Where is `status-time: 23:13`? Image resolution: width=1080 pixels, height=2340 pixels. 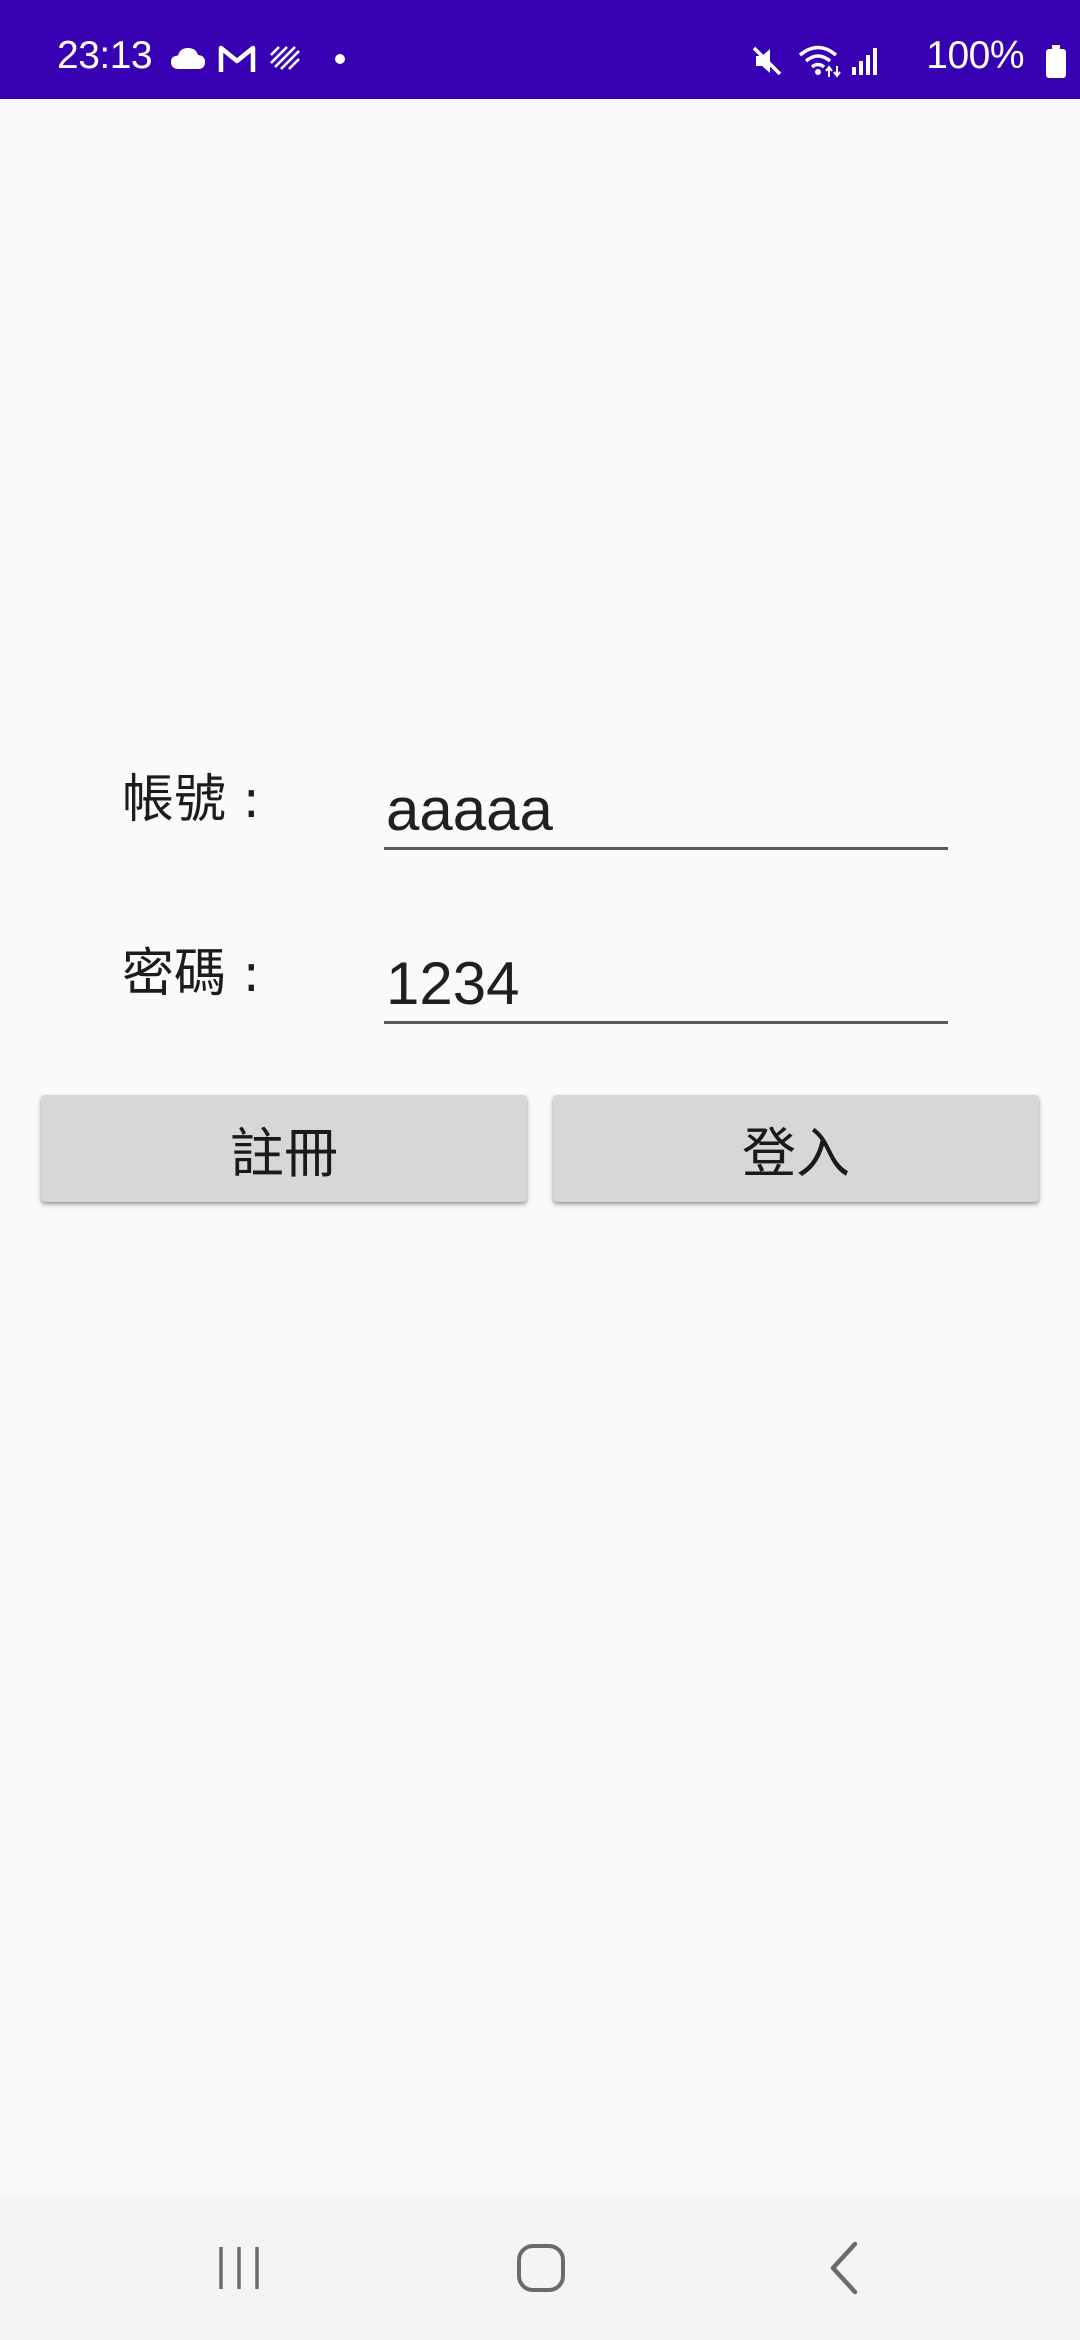
status-time: 23:13 is located at coordinates (105, 55).